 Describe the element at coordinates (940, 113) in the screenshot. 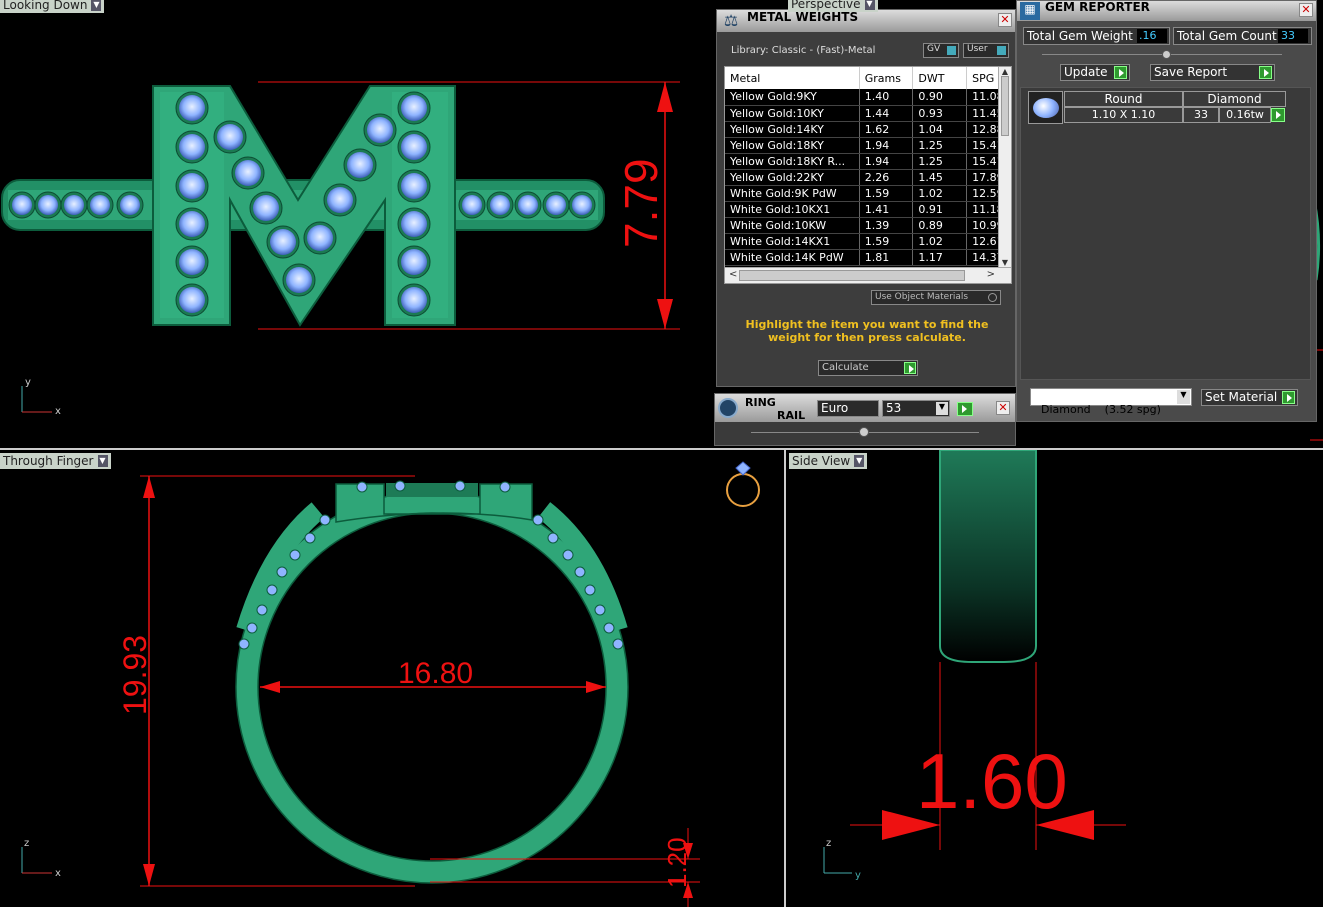

I see `table-cell: 0.93` at that location.